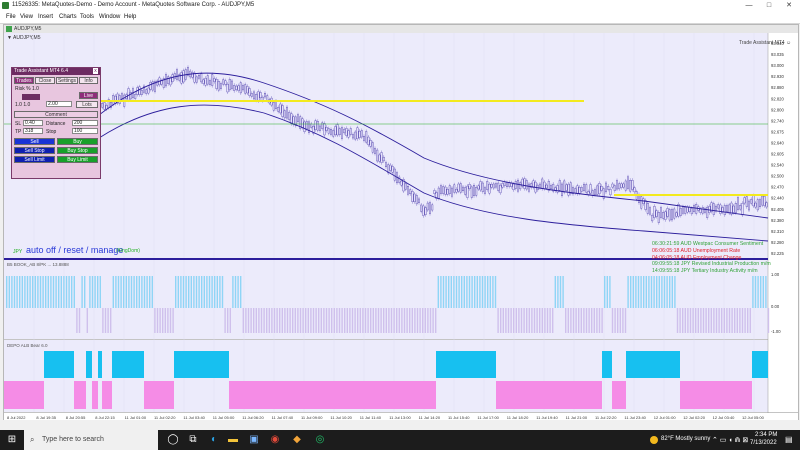 The image size is (800, 450). I want to click on menu-tools: Tools, so click(87, 17).